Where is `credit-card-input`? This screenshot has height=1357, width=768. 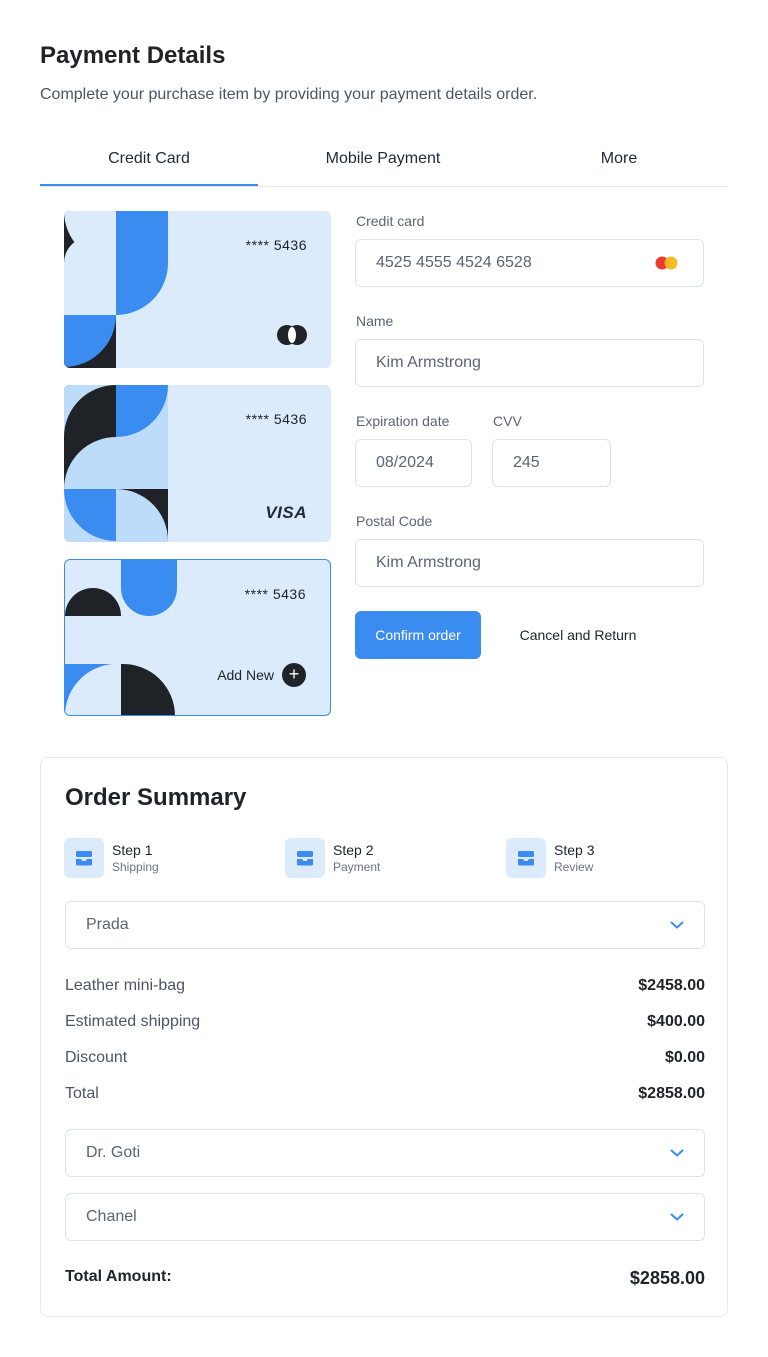
credit-card-input is located at coordinates (529, 263).